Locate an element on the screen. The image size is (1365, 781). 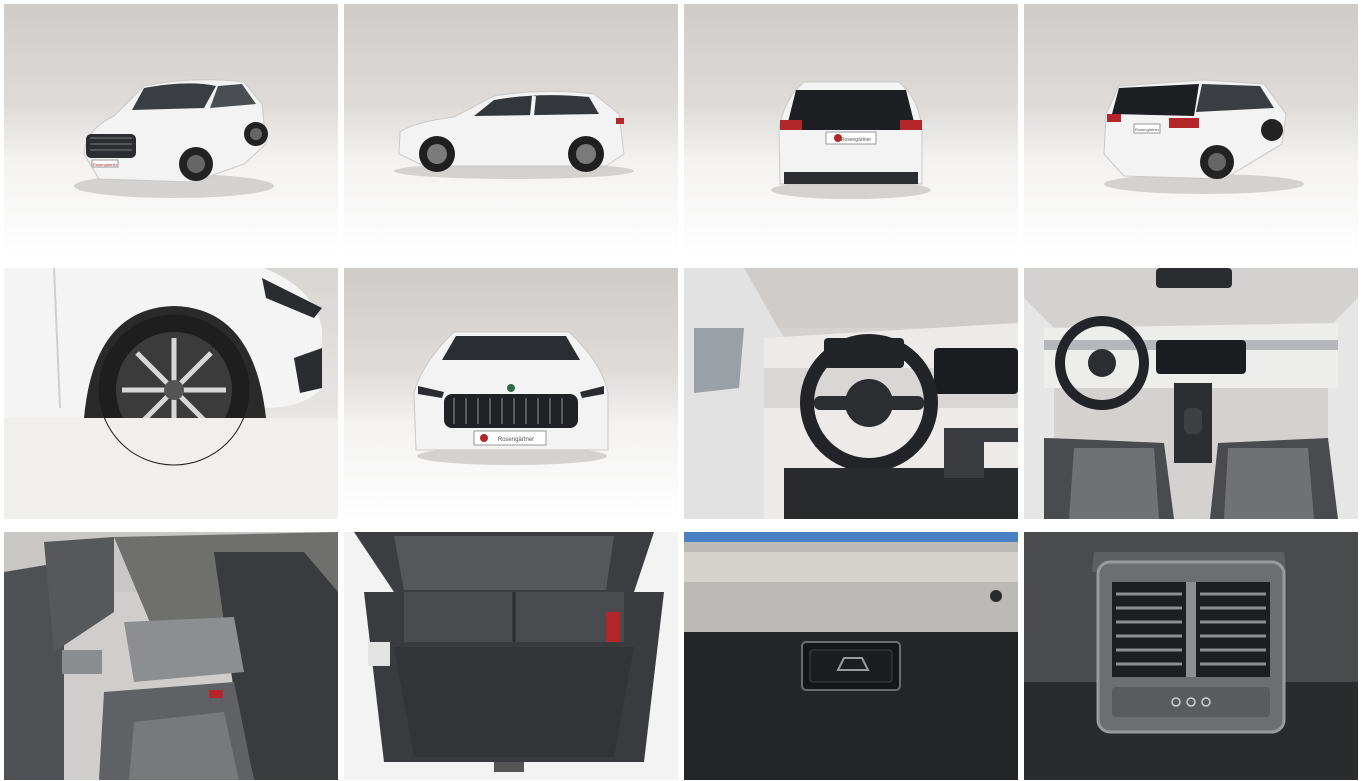
photo-front-three-quarter: Rosengärtner is located at coordinates (171, 129).